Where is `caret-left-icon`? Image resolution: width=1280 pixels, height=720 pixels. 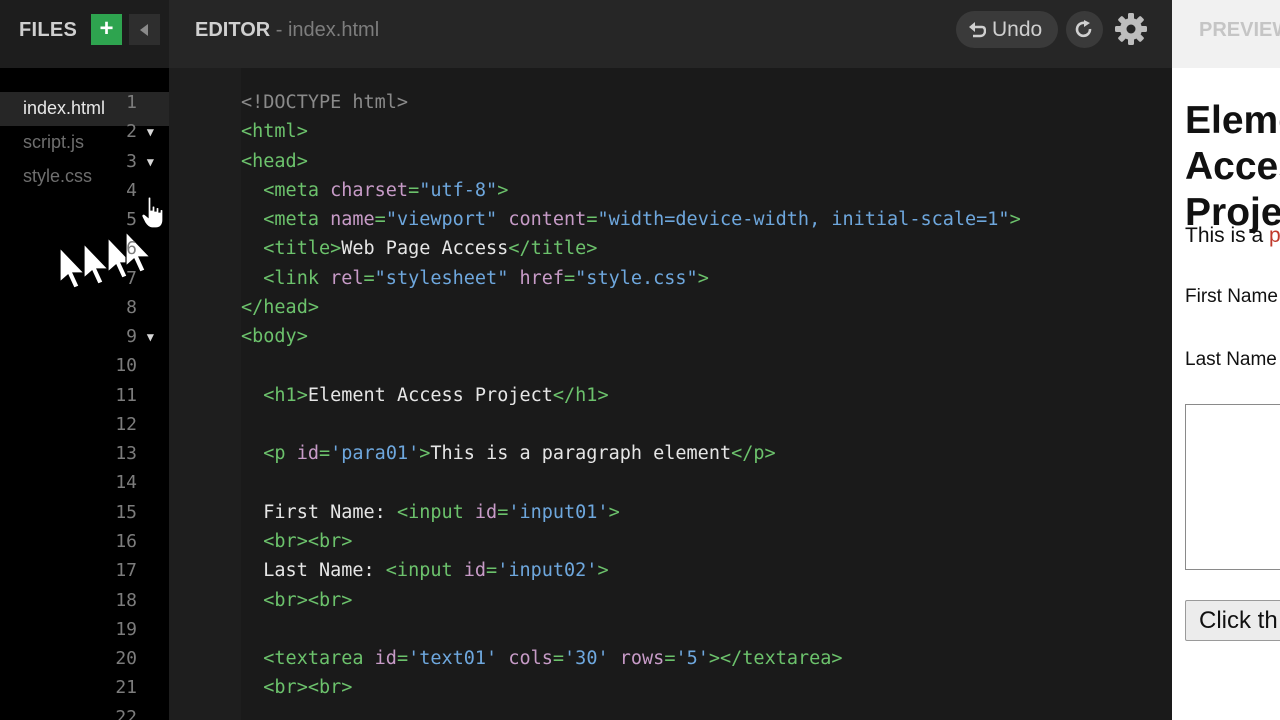 caret-left-icon is located at coordinates (144, 30).